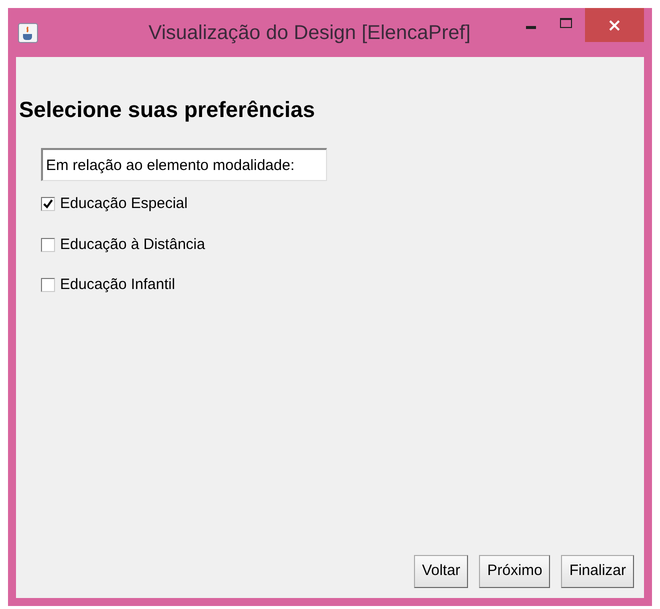 The width and height of the screenshot is (660, 609). What do you see at coordinates (566, 23) in the screenshot?
I see `maximize-icon` at bounding box center [566, 23].